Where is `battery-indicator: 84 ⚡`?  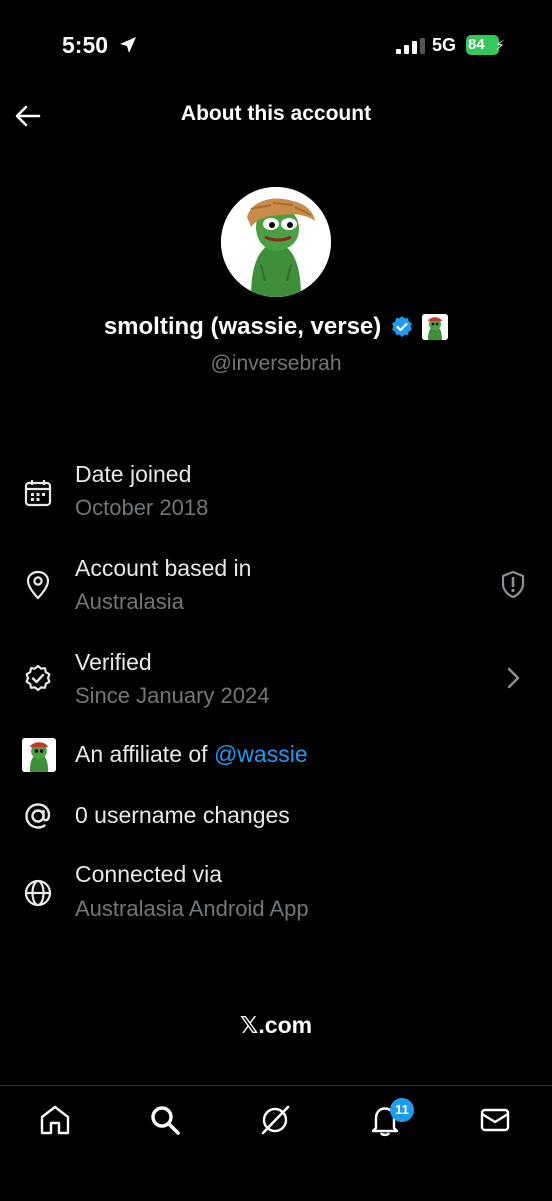
battery-indicator: 84 ⚡ is located at coordinates (485, 45).